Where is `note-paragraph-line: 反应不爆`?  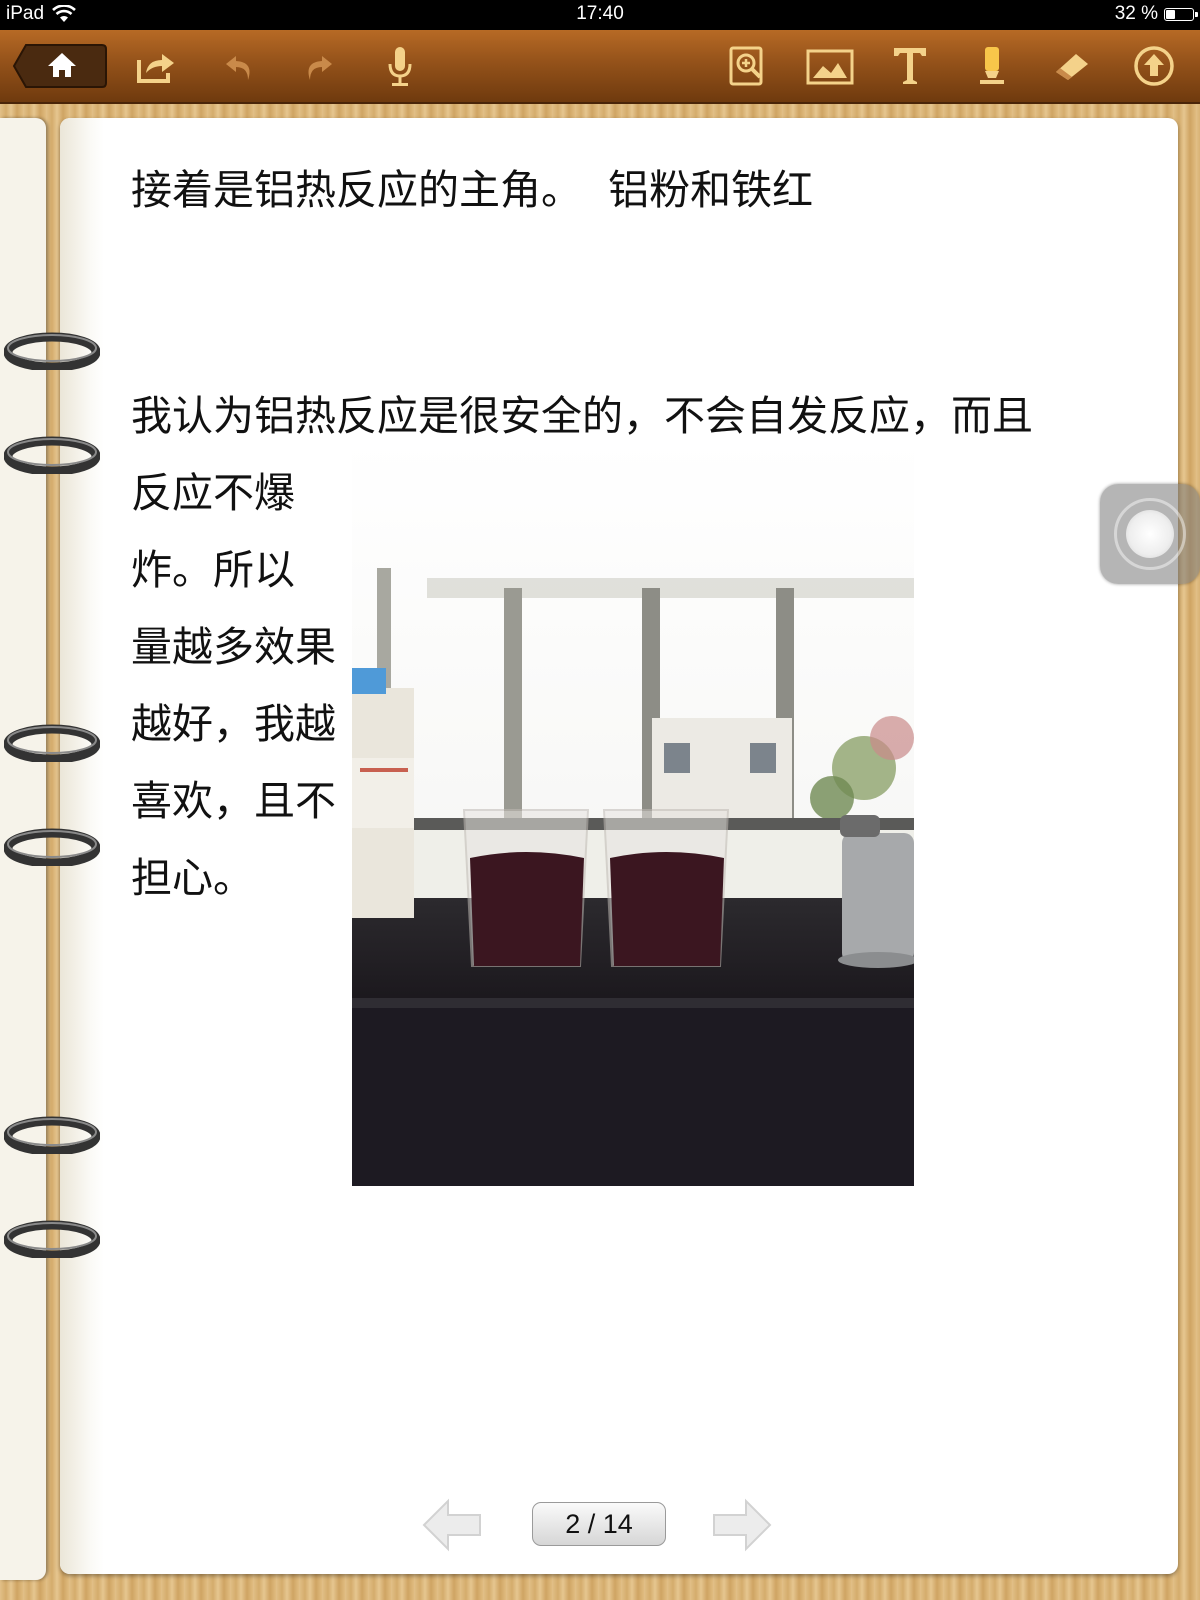 note-paragraph-line: 反应不爆 is located at coordinates (213, 493).